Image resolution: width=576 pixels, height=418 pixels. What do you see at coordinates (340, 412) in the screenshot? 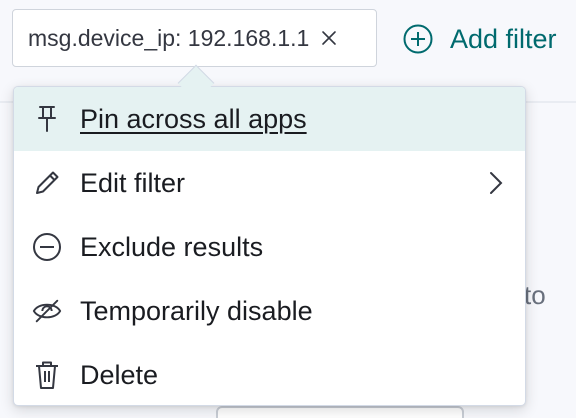
I see `background-panel` at bounding box center [340, 412].